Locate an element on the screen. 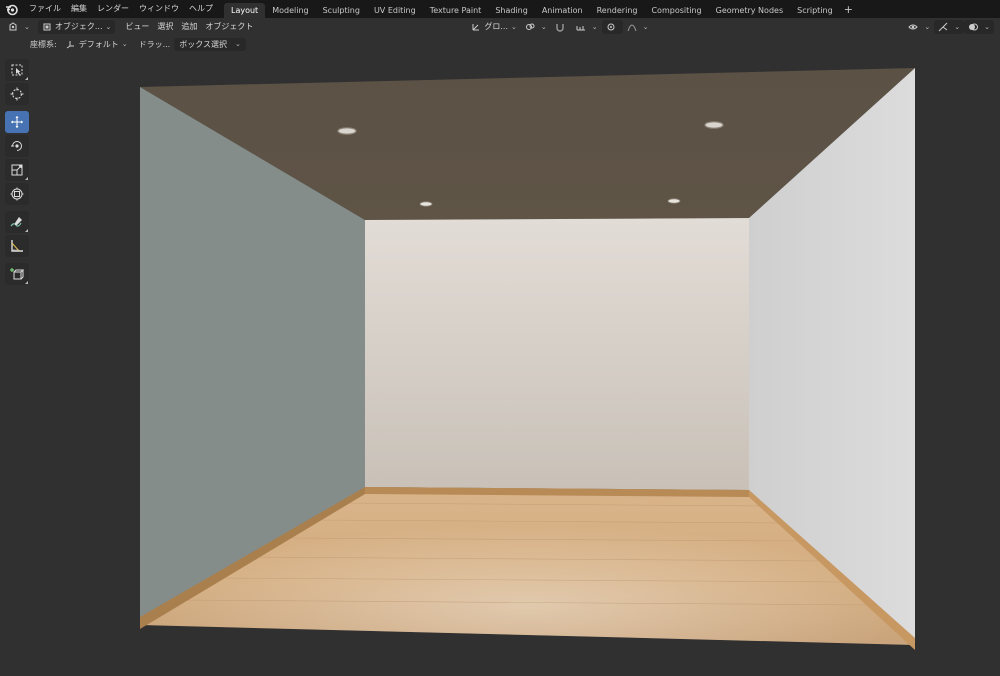 Image resolution: width=1000 pixels, height=676 pixels. menu-object: オブジェクト is located at coordinates (229, 27).